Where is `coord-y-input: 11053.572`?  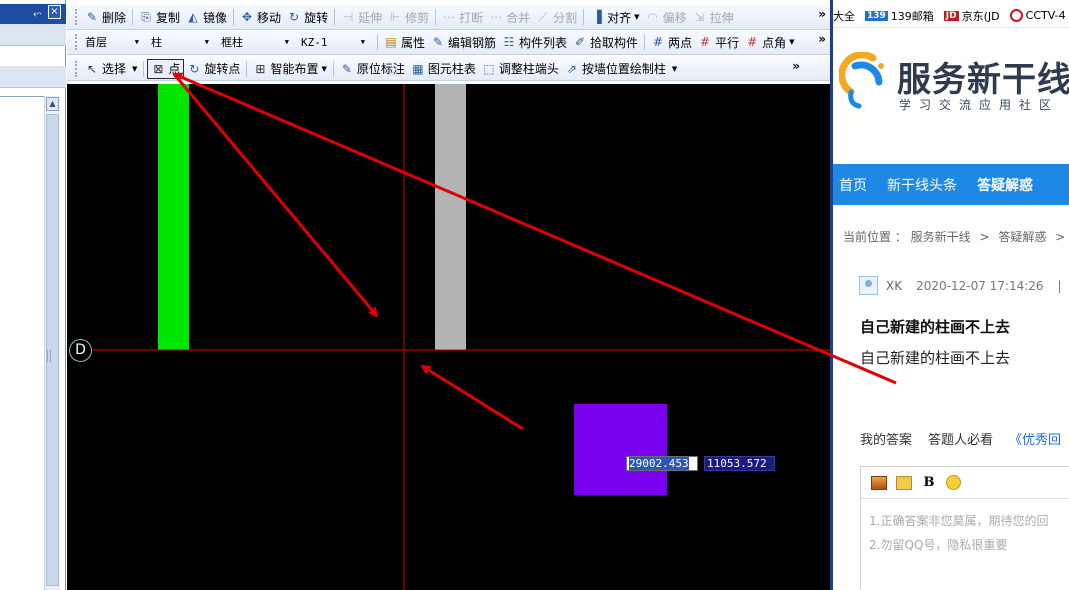 coord-y-input: 11053.572 is located at coordinates (739, 463).